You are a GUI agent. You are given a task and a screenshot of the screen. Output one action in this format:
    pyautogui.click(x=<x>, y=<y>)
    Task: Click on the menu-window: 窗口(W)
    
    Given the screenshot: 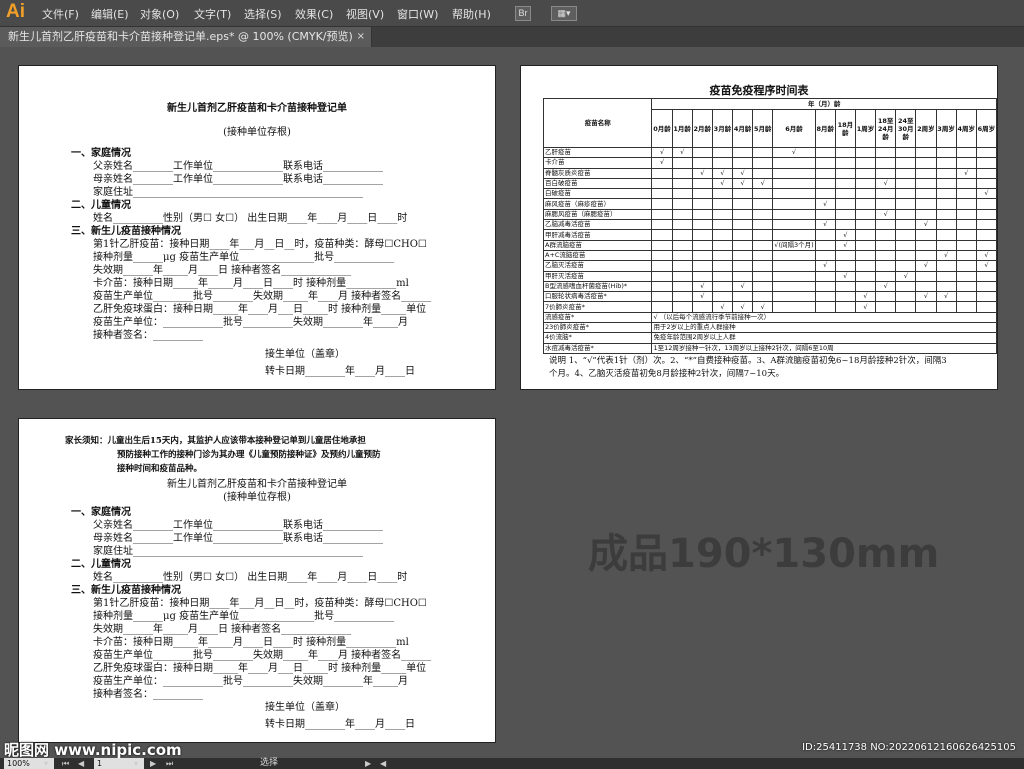 What is the action you would take?
    pyautogui.click(x=417, y=14)
    